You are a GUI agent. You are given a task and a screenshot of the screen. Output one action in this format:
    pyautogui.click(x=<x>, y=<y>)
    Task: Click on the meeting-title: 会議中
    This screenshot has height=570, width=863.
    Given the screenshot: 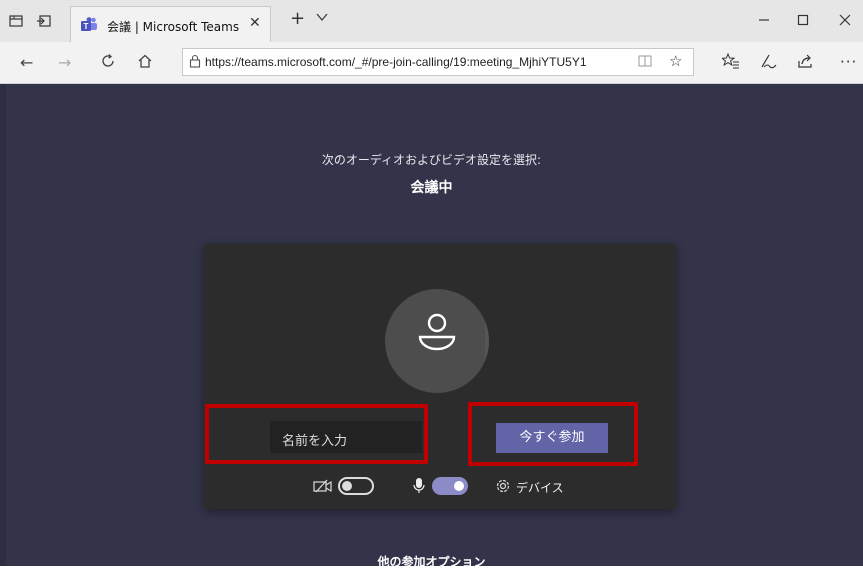 What is the action you would take?
    pyautogui.click(x=431, y=188)
    